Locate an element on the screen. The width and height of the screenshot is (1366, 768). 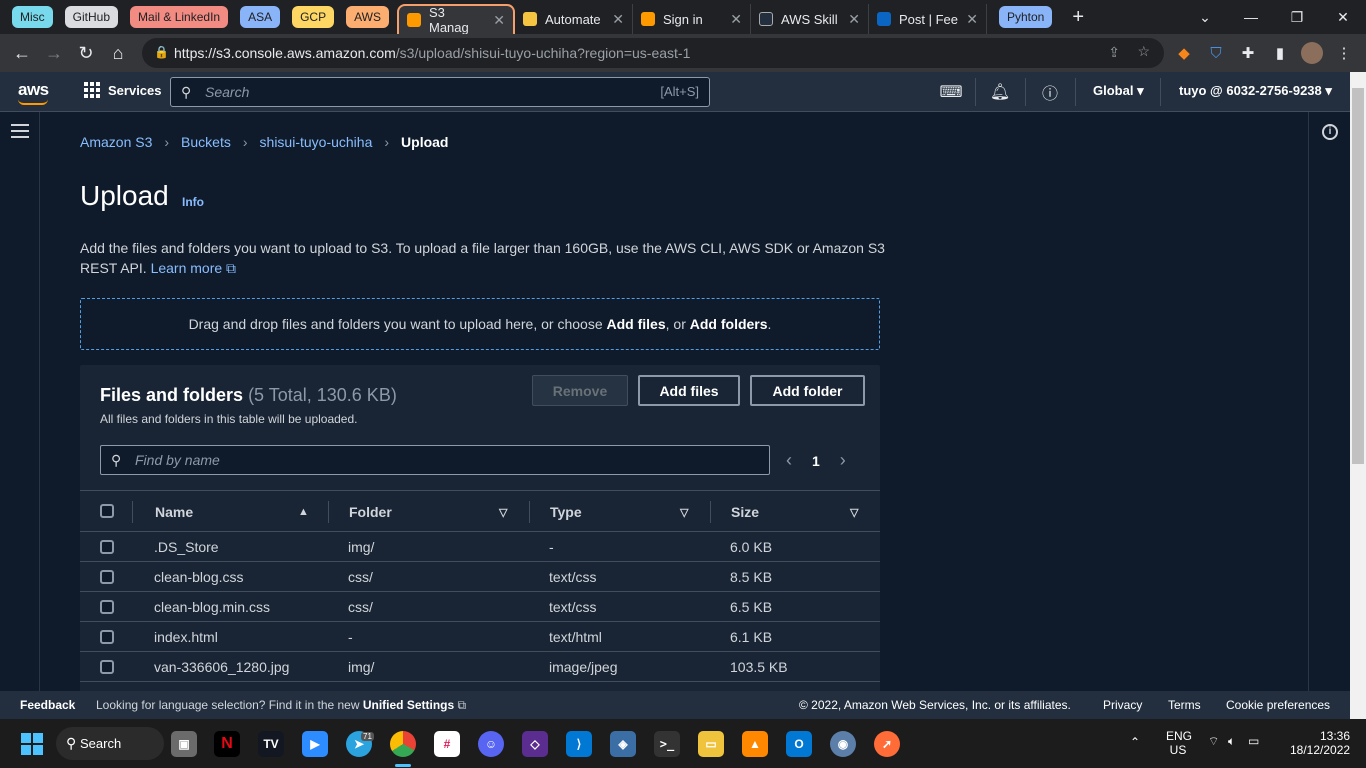
vscode-icon: ⟩ is located at coordinates (579, 744).